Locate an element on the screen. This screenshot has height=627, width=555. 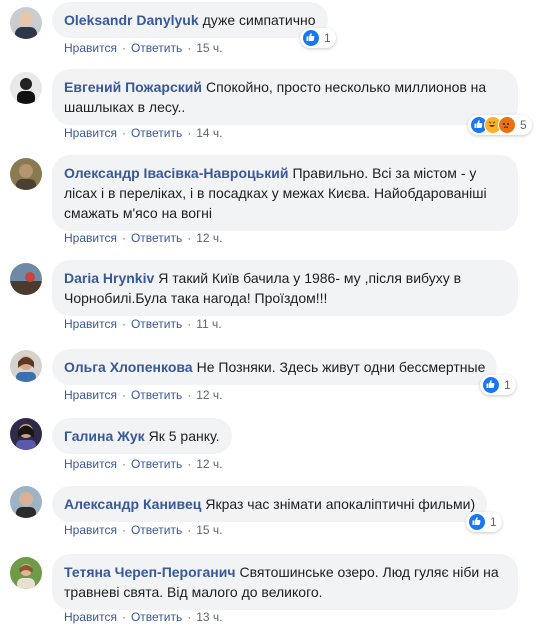
comment-timestamp: 11 ч. is located at coordinates (208, 324).